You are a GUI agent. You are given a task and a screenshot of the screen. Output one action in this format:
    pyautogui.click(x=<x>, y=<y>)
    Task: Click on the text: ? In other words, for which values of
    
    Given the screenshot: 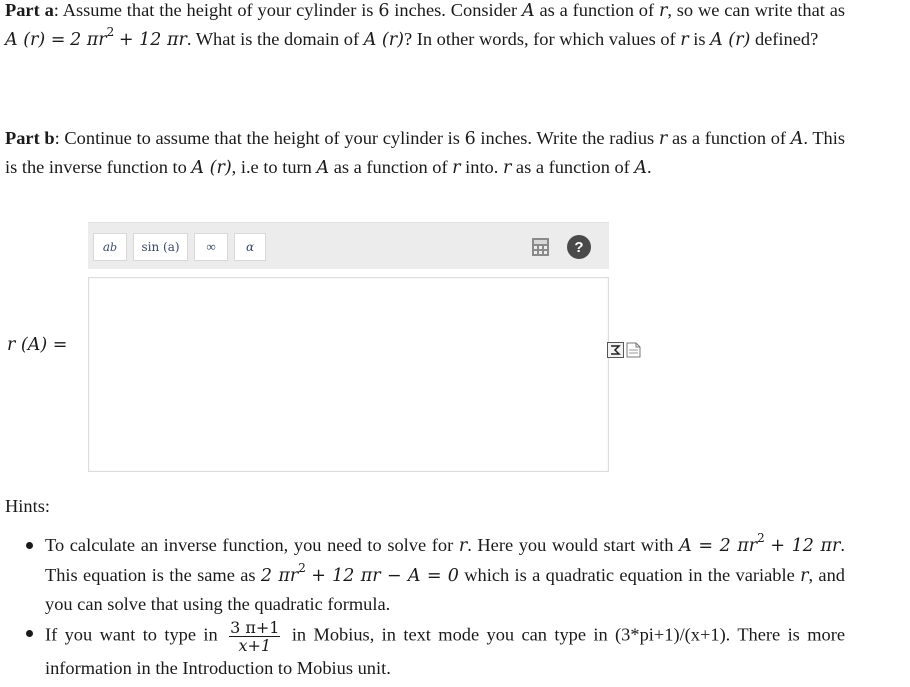 What is the action you would take?
    pyautogui.click(x=542, y=39)
    